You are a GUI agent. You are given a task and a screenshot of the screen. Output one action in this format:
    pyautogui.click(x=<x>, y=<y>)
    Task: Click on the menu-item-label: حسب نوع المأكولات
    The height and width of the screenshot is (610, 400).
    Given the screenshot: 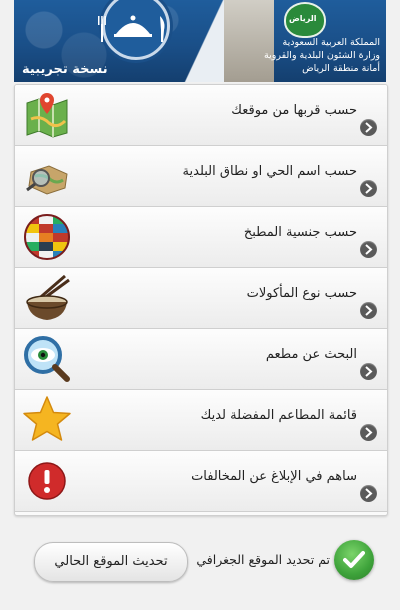 What is the action you would take?
    pyautogui.click(x=301, y=293)
    